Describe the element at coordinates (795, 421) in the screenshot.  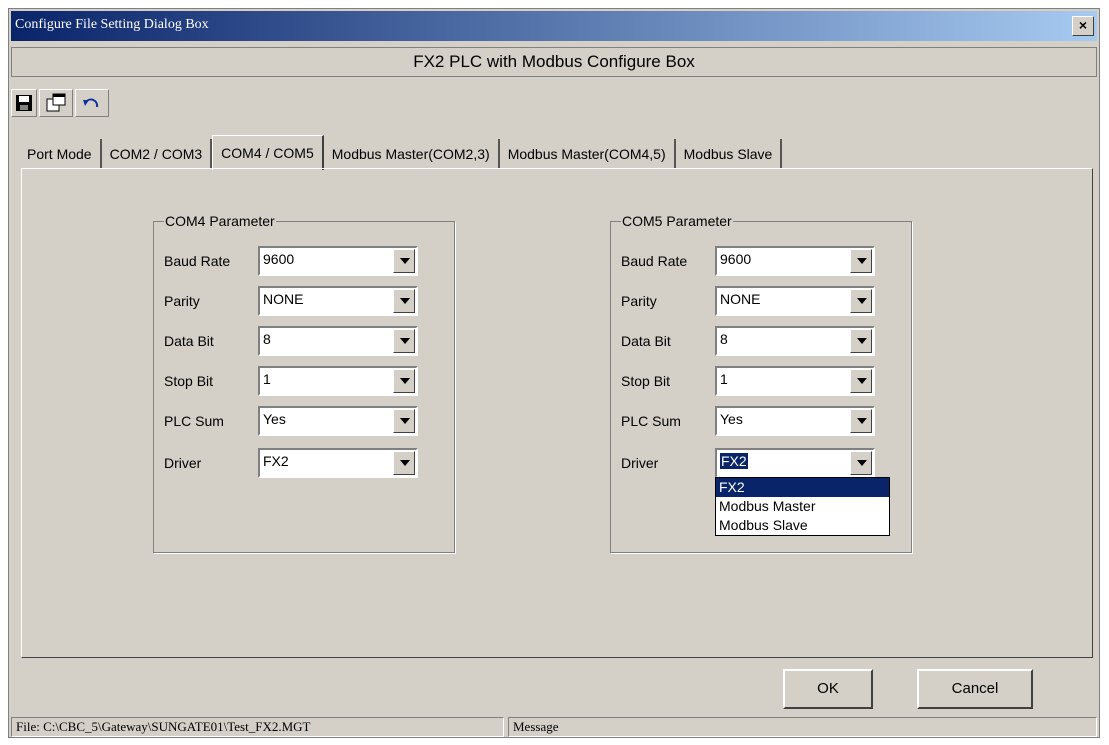
I see `com5-plcsum-select: Yes` at that location.